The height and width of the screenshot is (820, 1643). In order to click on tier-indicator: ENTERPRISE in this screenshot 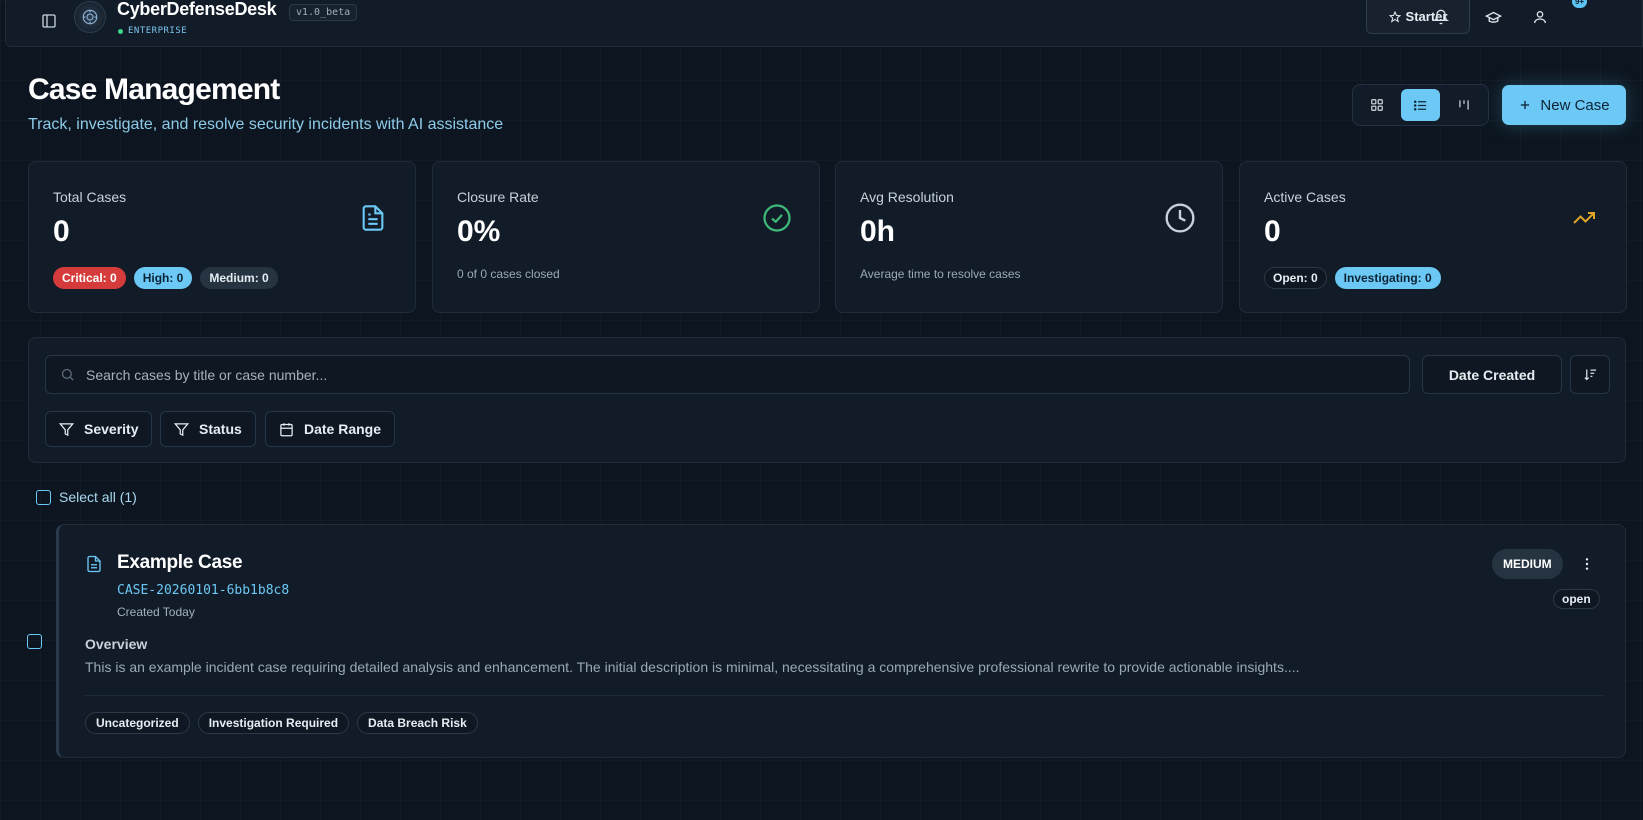, I will do `click(152, 31)`.